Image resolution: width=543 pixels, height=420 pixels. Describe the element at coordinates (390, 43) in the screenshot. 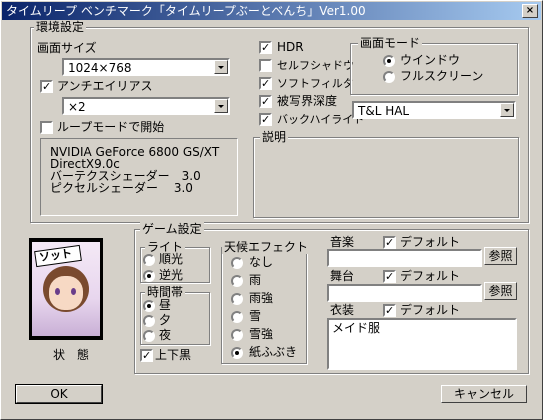

I see `screen-mode-legend: 画面モード` at that location.